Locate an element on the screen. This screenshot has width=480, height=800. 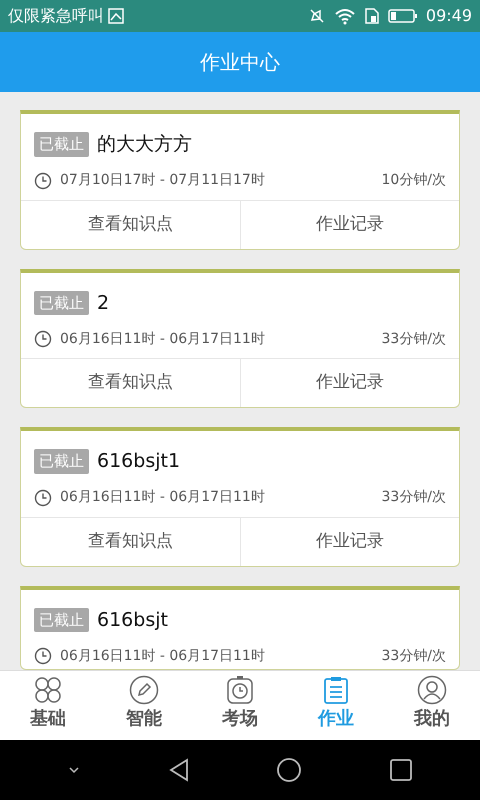
assignment-title: 616bsjt is located at coordinates (132, 620).